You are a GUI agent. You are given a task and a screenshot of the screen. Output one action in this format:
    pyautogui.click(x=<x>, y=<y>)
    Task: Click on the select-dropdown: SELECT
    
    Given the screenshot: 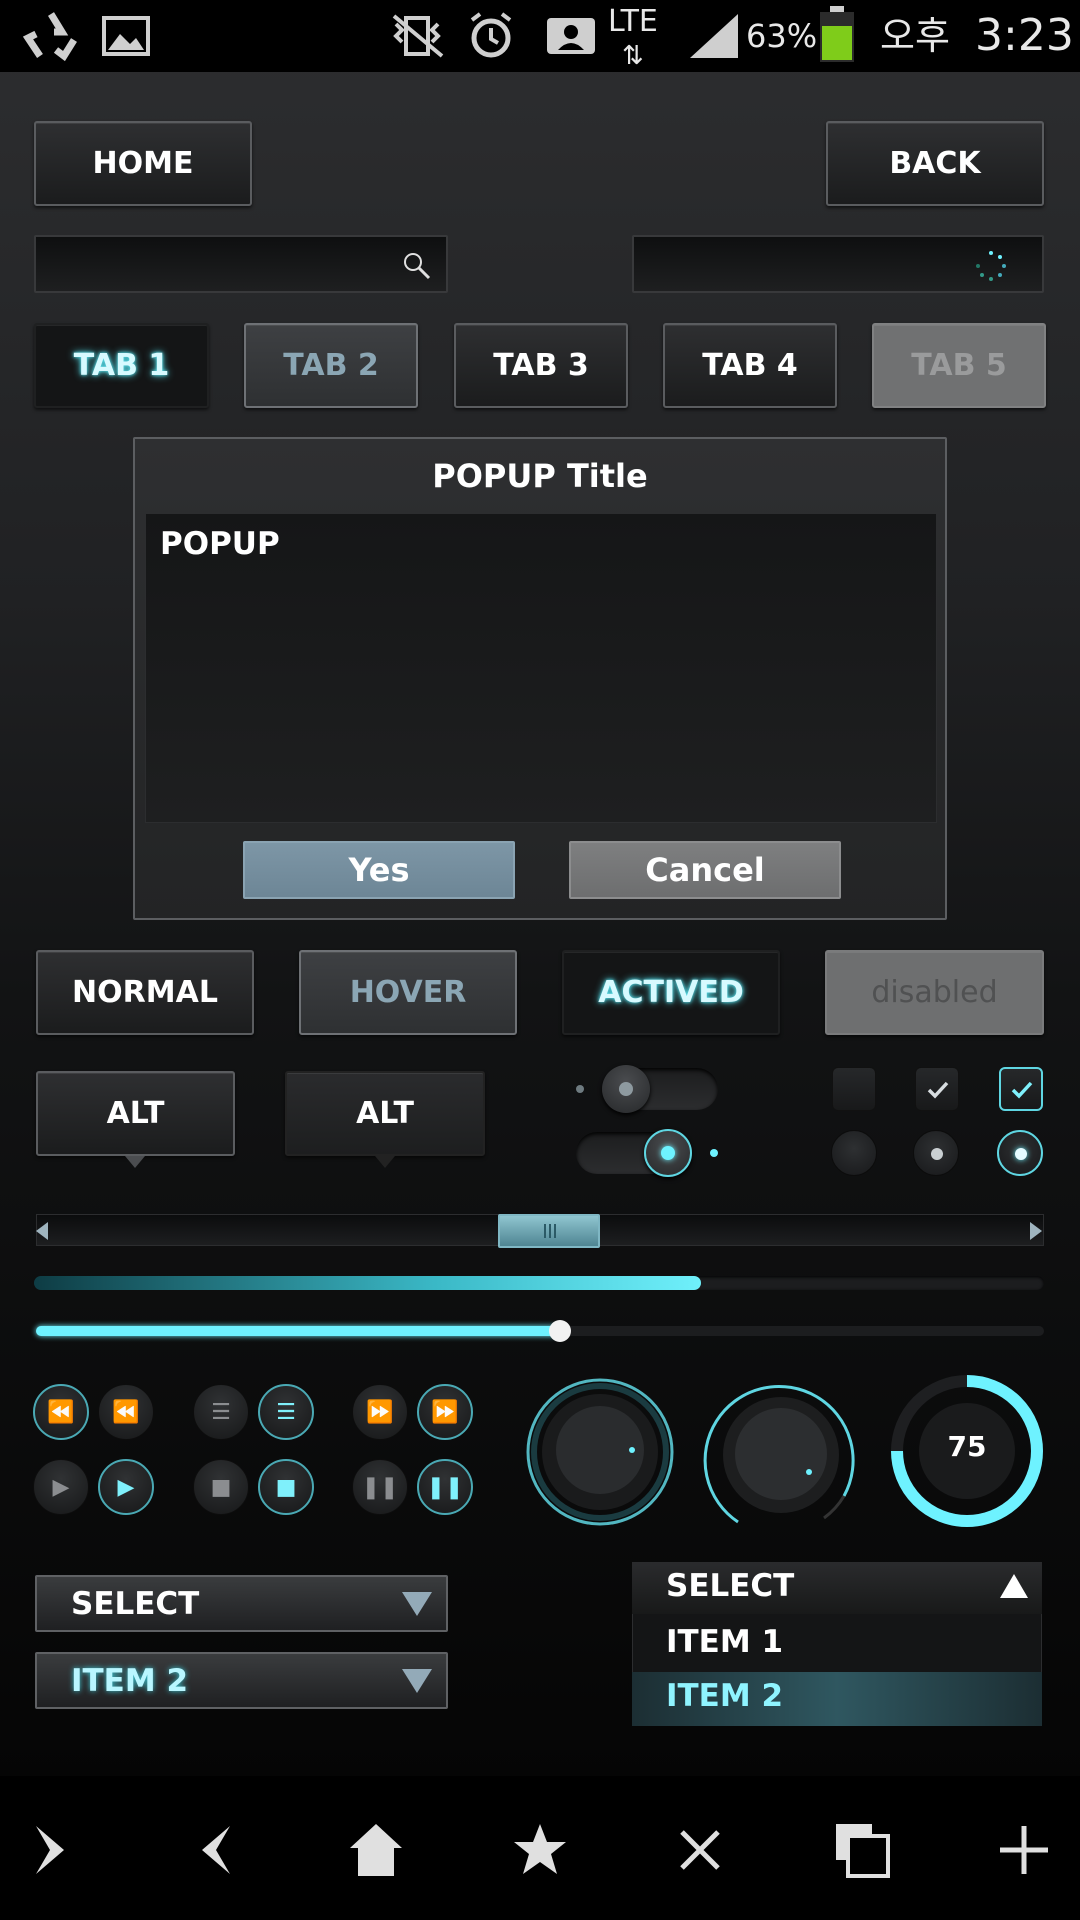 What is the action you would take?
    pyautogui.click(x=241, y=1603)
    